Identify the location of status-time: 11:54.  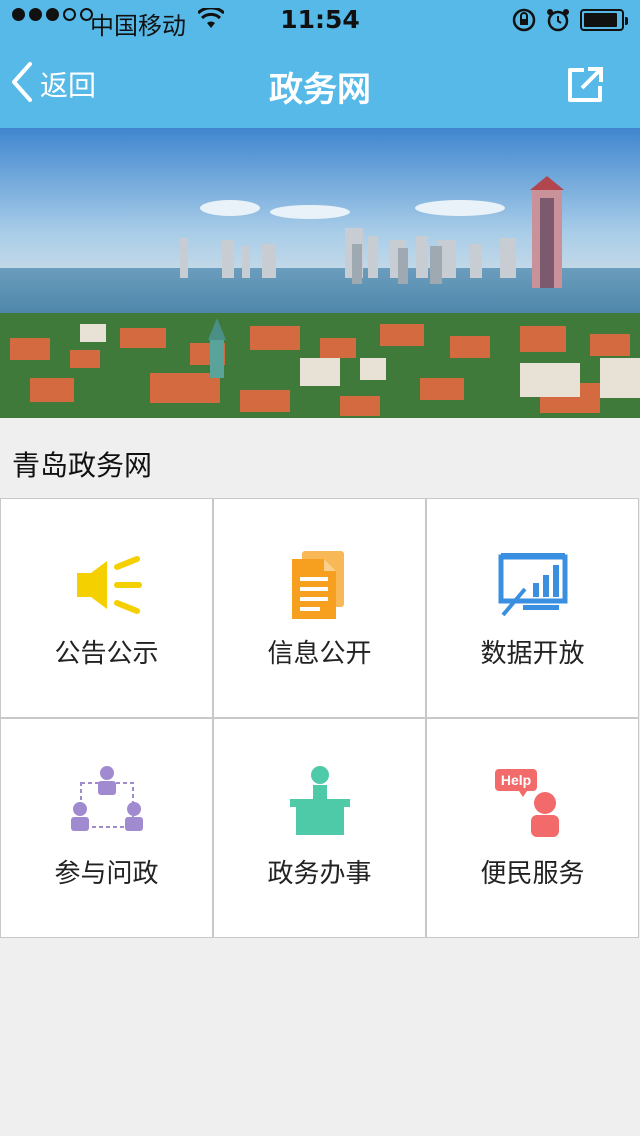
(320, 19).